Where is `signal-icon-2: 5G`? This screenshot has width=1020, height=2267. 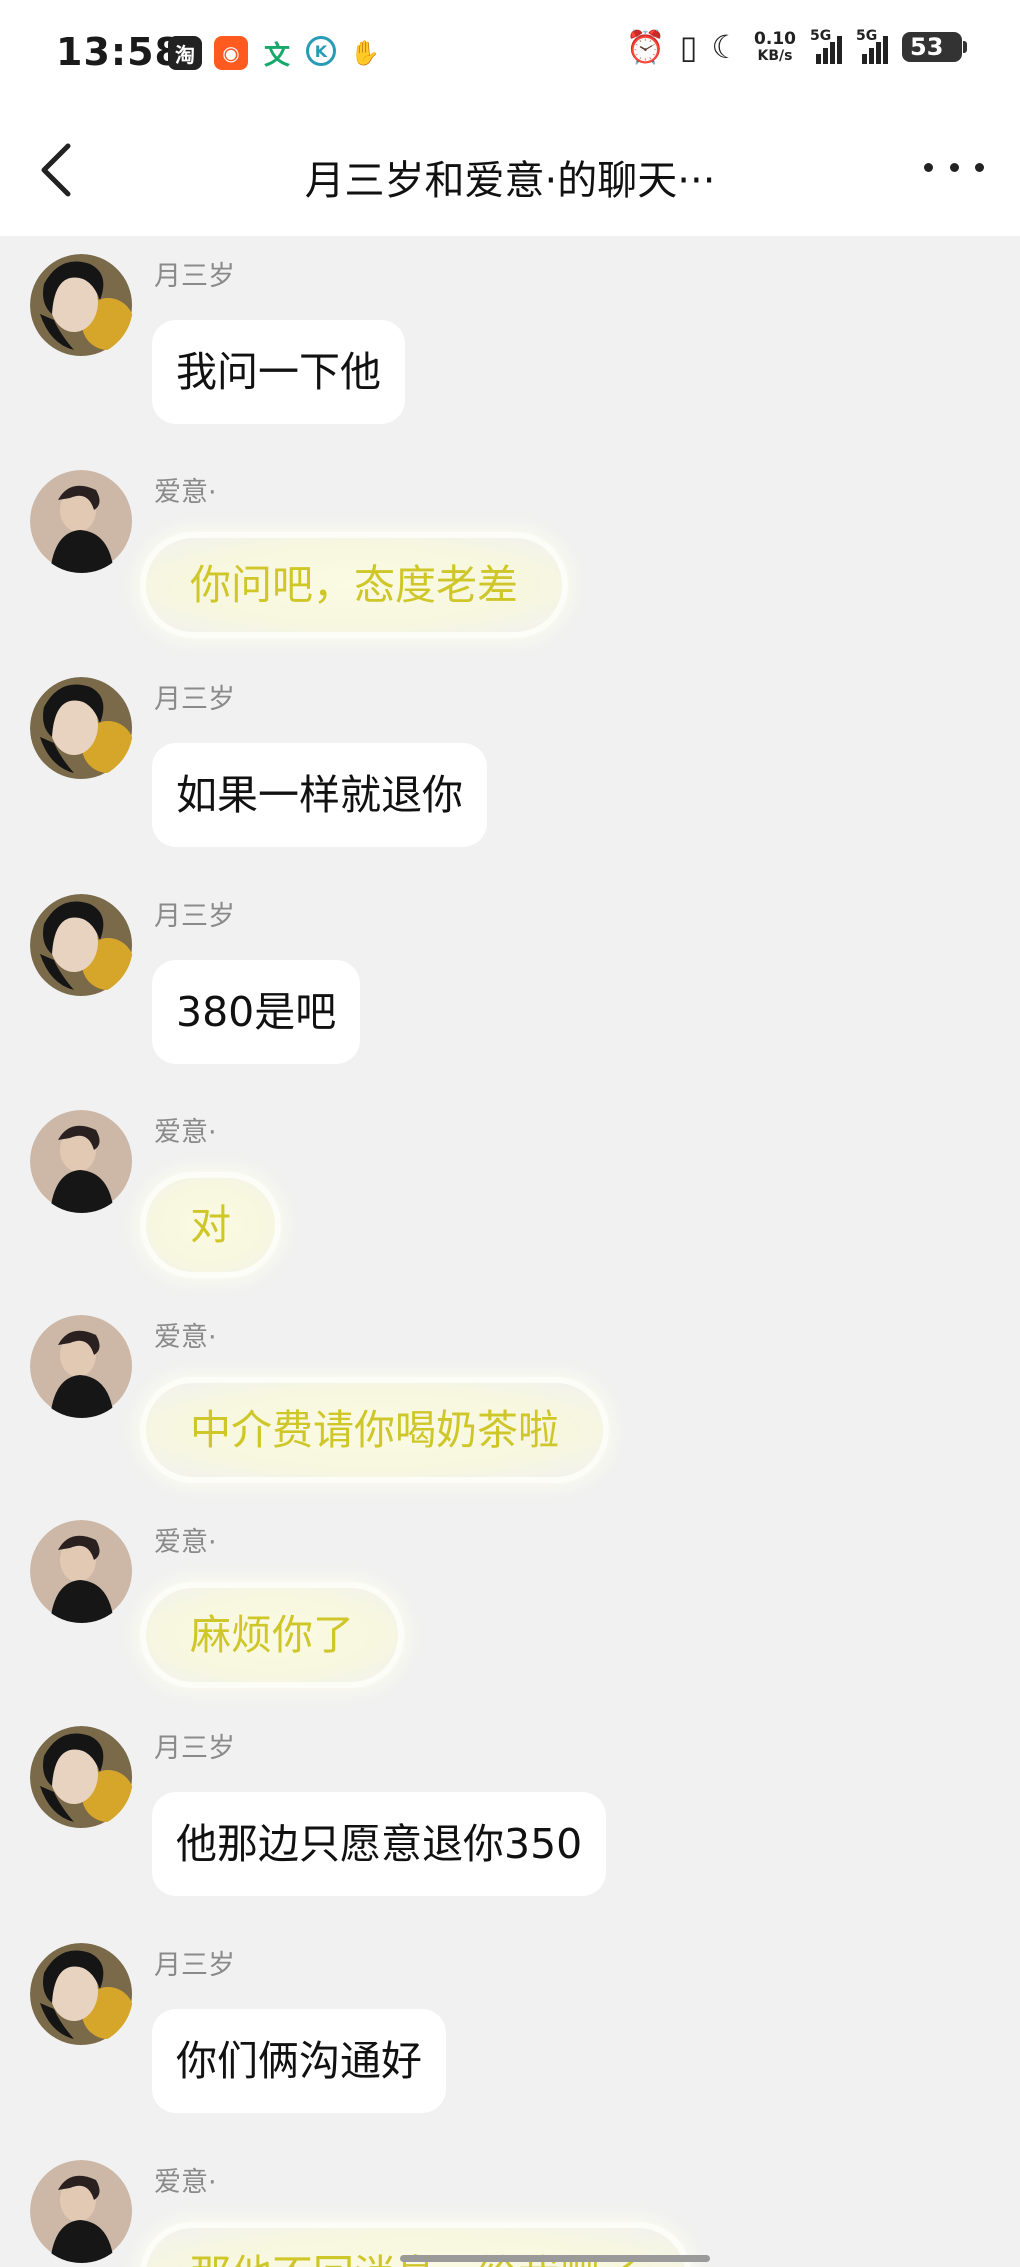
signal-icon-2: 5G is located at coordinates (872, 46).